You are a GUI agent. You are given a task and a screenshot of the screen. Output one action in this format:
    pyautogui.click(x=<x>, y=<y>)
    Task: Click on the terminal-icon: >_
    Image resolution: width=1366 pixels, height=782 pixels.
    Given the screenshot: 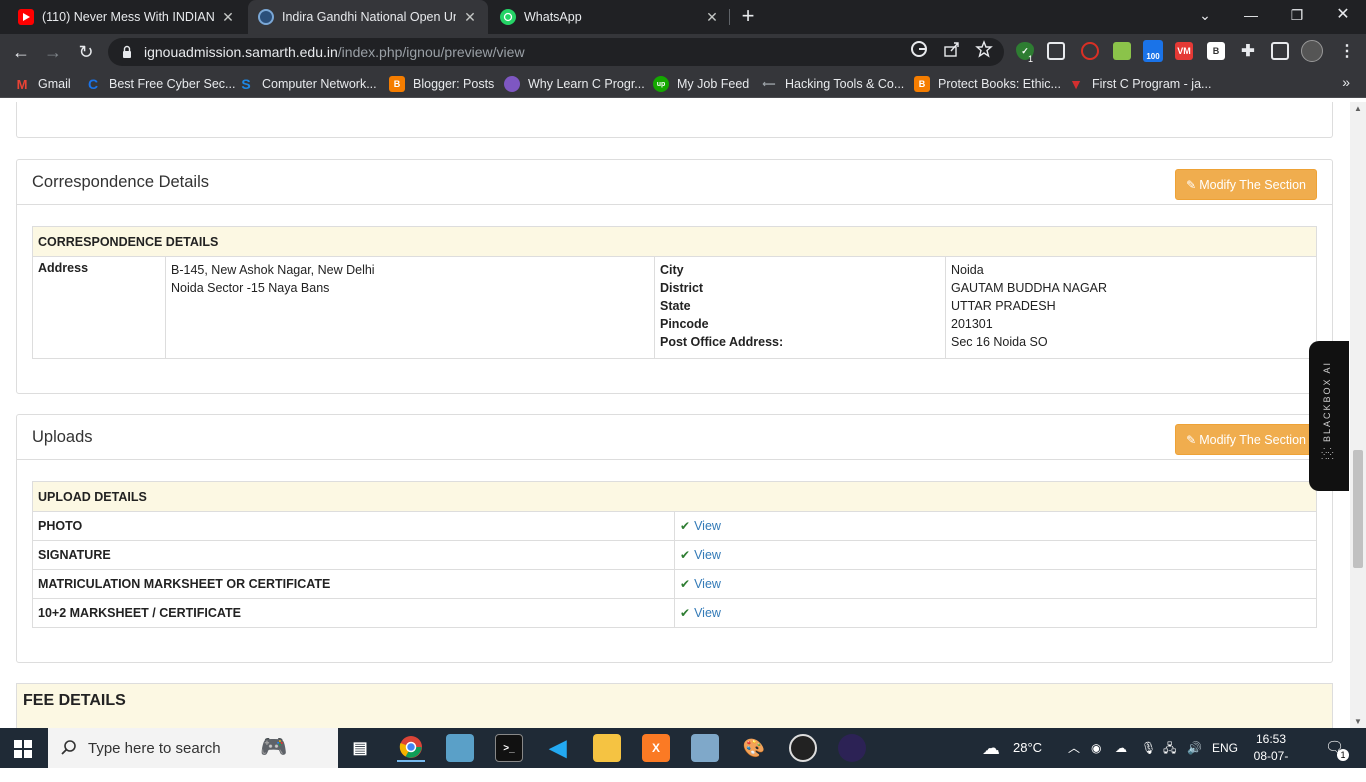 What is the action you would take?
    pyautogui.click(x=509, y=748)
    